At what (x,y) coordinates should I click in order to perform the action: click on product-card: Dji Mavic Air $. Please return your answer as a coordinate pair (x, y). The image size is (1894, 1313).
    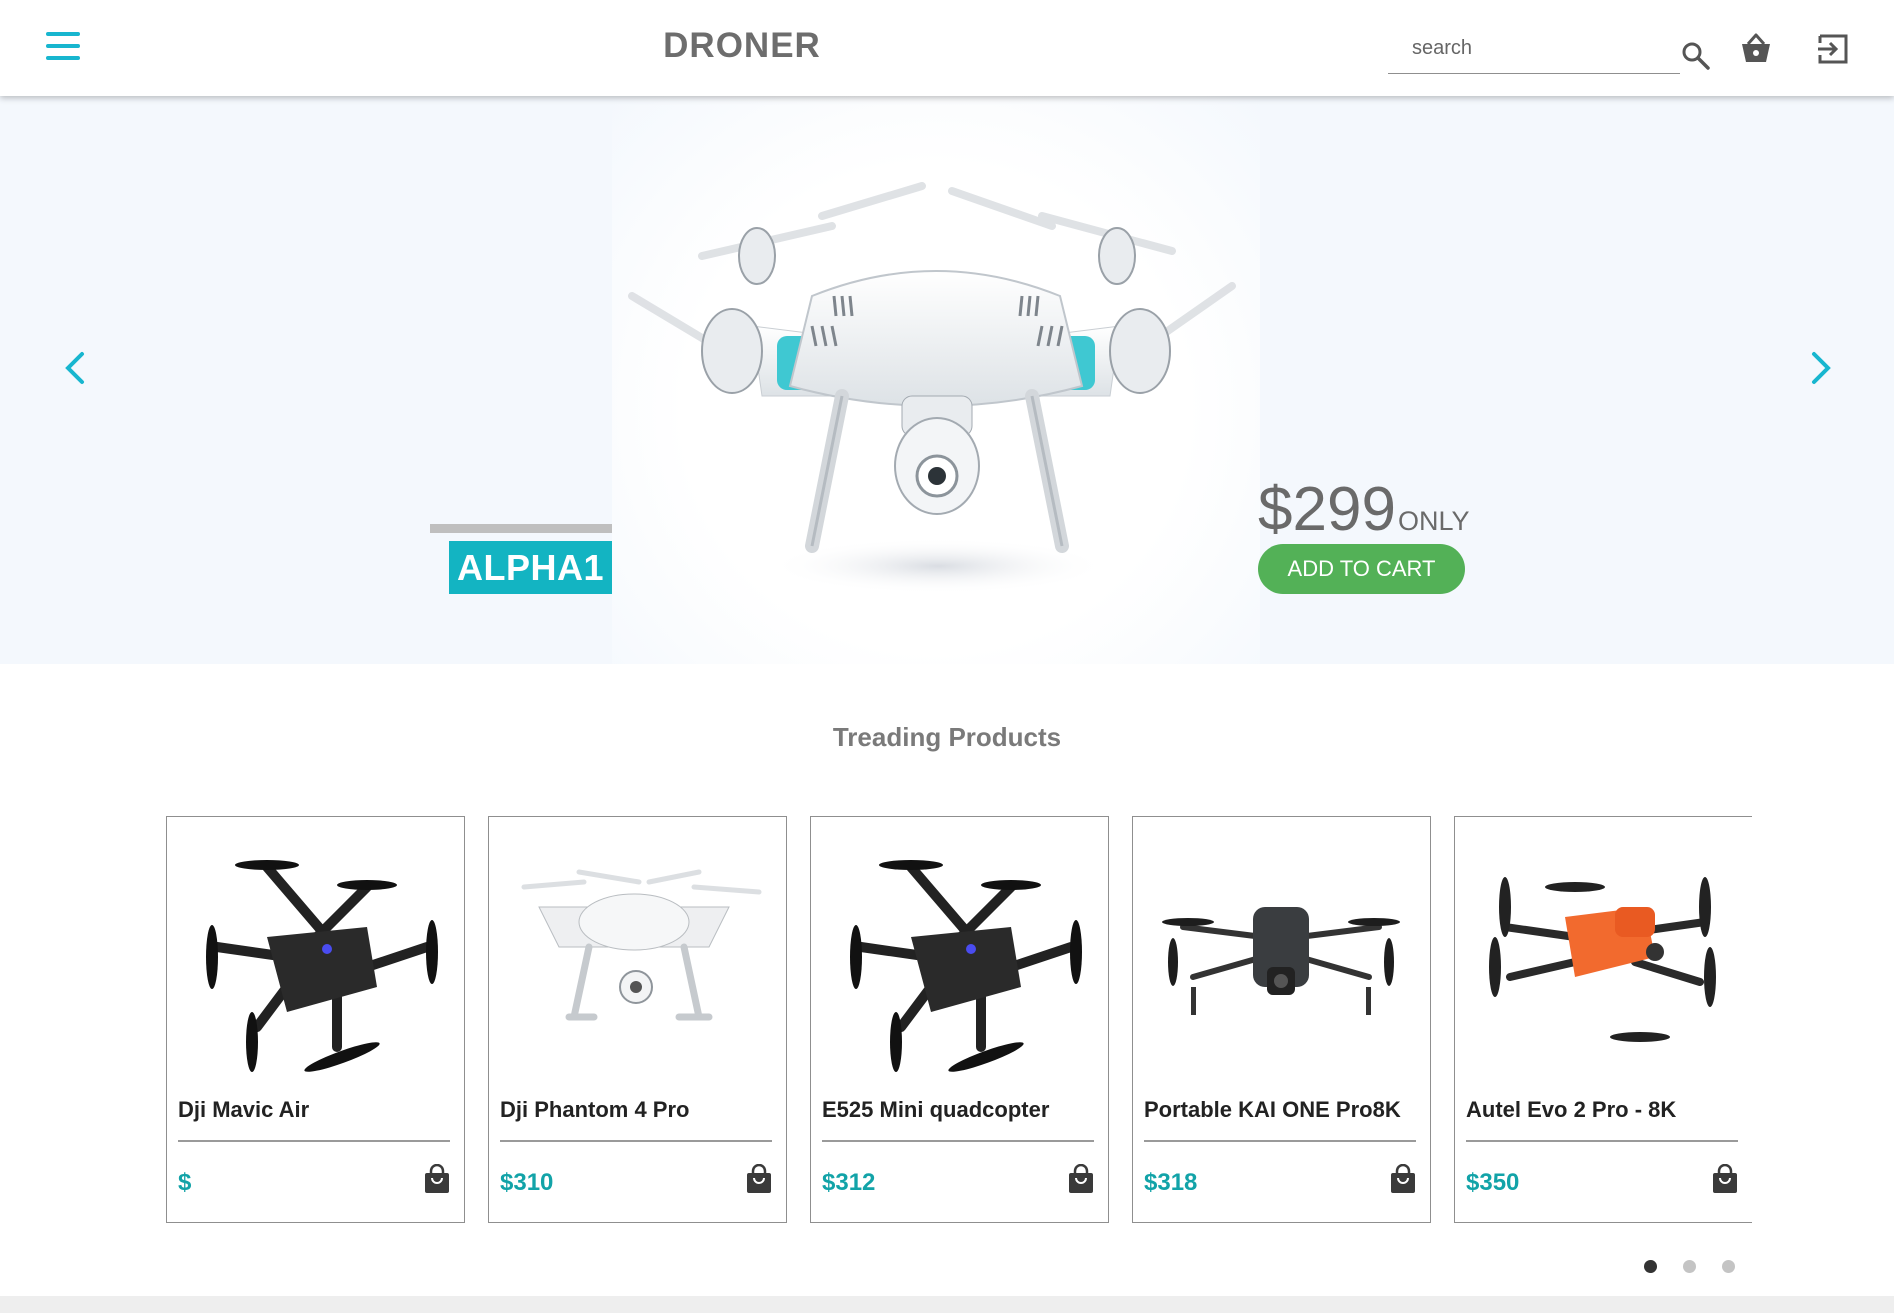
    Looking at the image, I should click on (315, 1019).